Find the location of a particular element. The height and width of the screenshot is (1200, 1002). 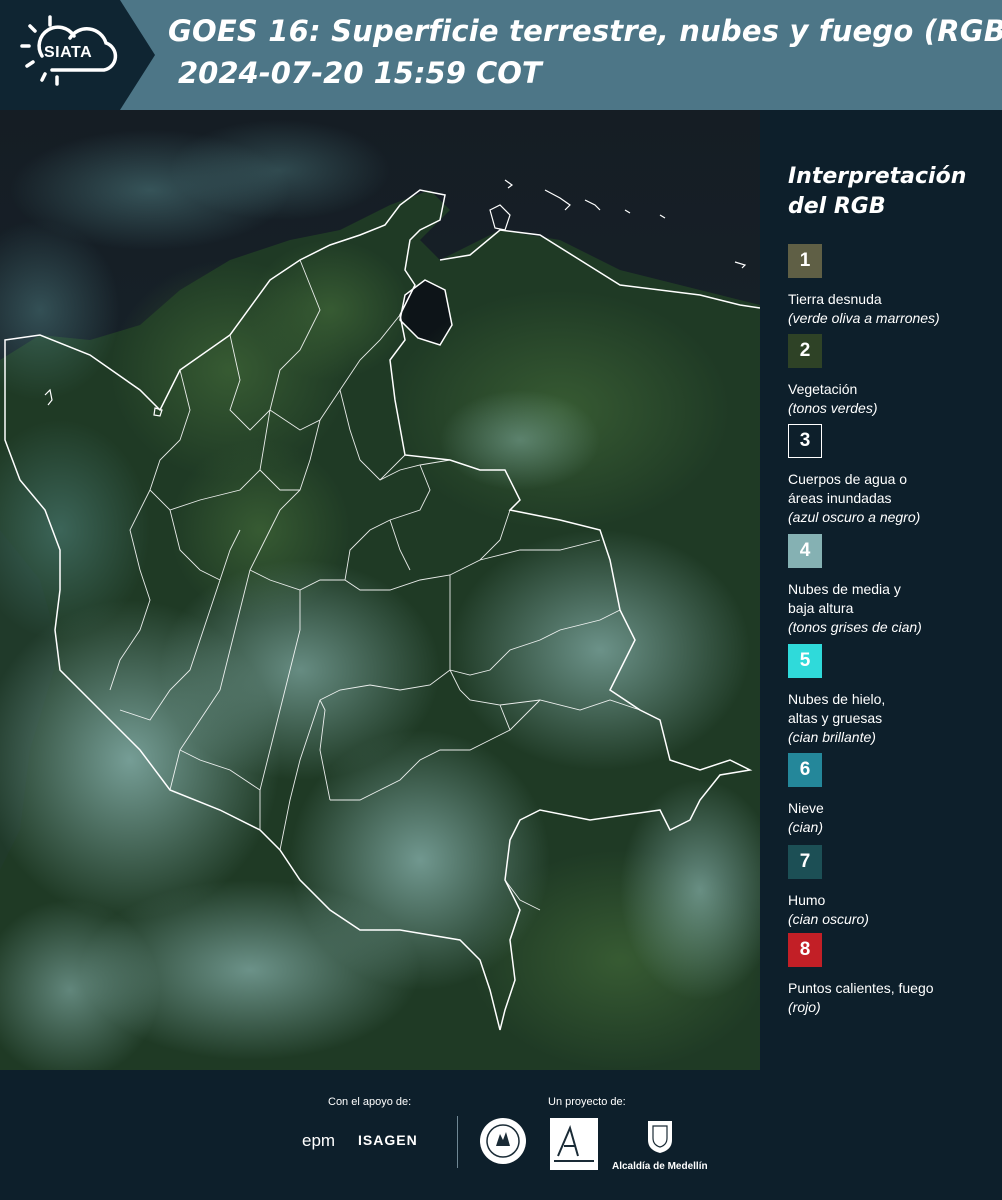

legend-item-desc: (verde oliva a marrones) is located at coordinates (864, 318).